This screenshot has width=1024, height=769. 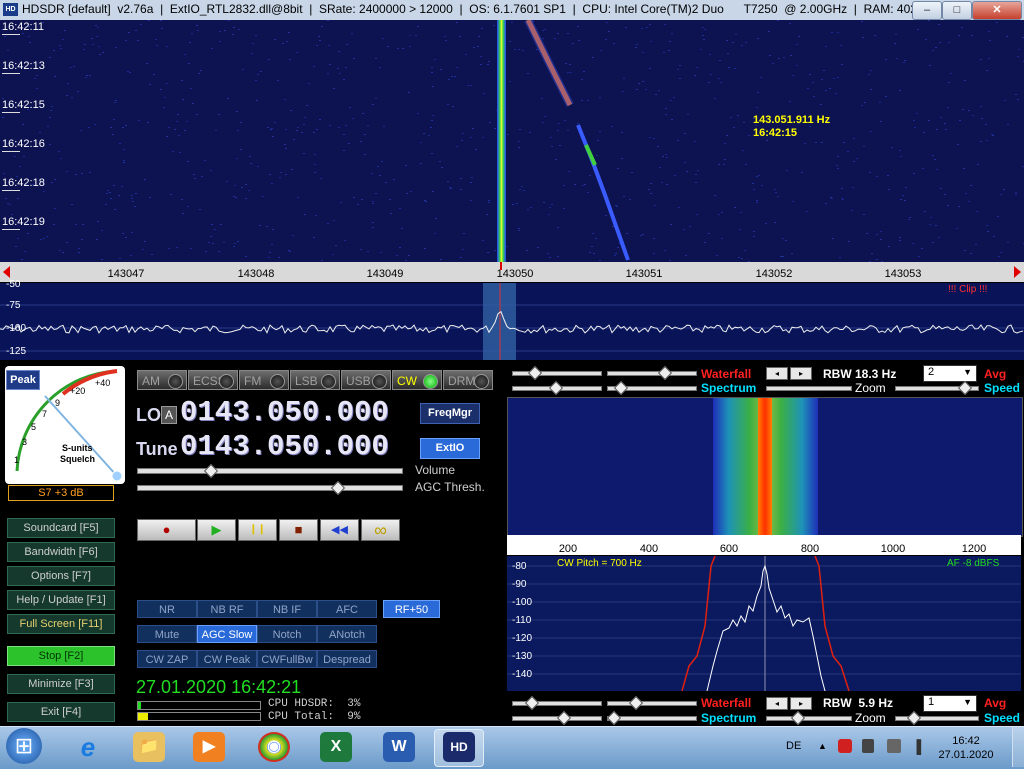 What do you see at coordinates (411, 609) in the screenshot?
I see `rf-plus50-button: RF+50` at bounding box center [411, 609].